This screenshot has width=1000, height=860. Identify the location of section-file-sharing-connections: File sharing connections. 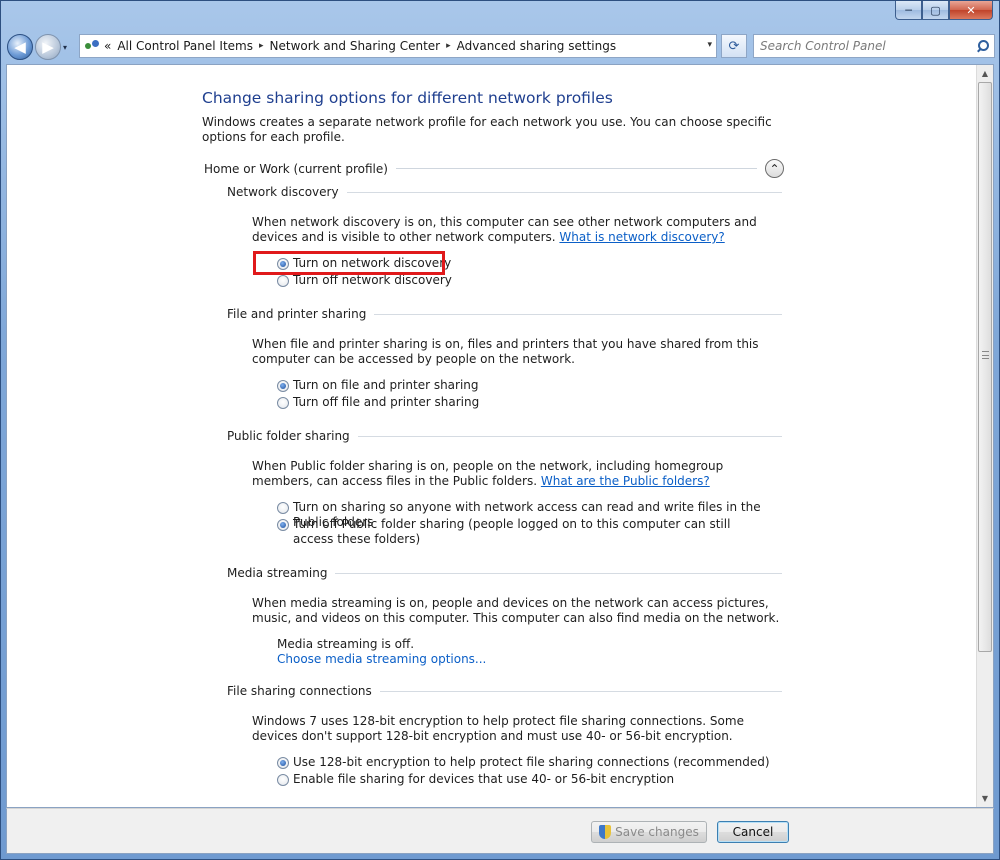
(504, 691).